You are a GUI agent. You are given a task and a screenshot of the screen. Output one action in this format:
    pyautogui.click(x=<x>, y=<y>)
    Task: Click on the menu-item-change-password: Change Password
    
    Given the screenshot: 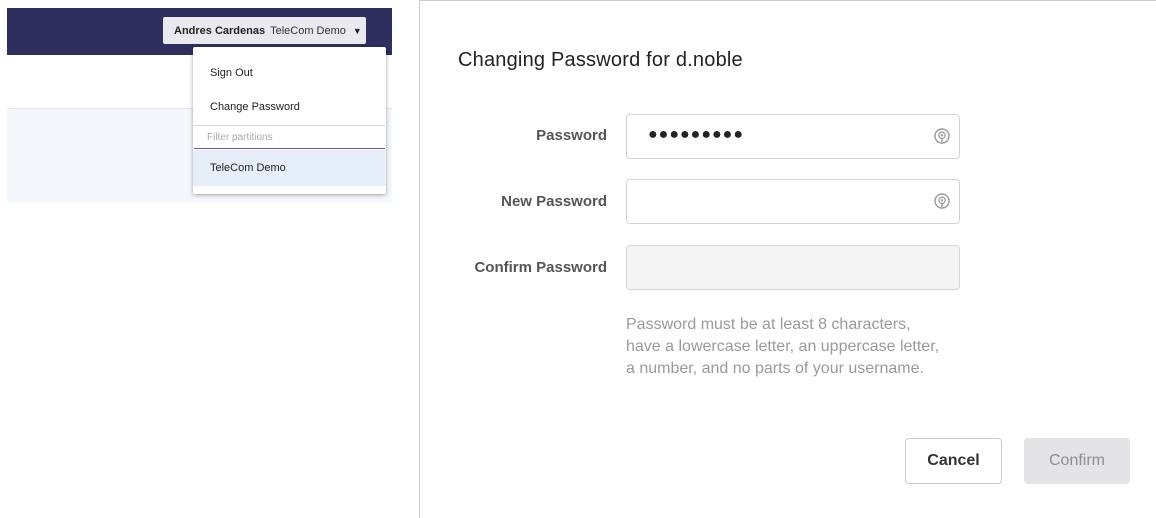 What is the action you would take?
    pyautogui.click(x=289, y=106)
    